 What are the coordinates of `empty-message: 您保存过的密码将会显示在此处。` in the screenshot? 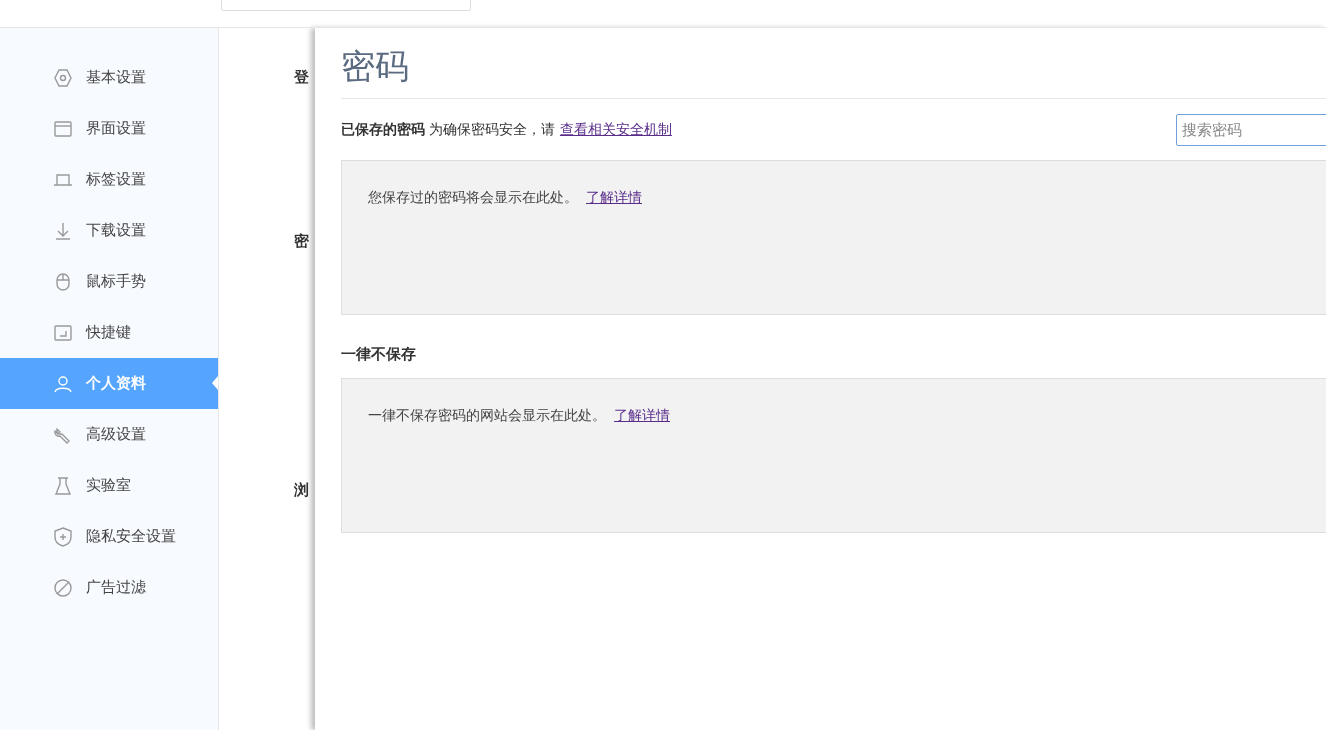 It's located at (473, 197).